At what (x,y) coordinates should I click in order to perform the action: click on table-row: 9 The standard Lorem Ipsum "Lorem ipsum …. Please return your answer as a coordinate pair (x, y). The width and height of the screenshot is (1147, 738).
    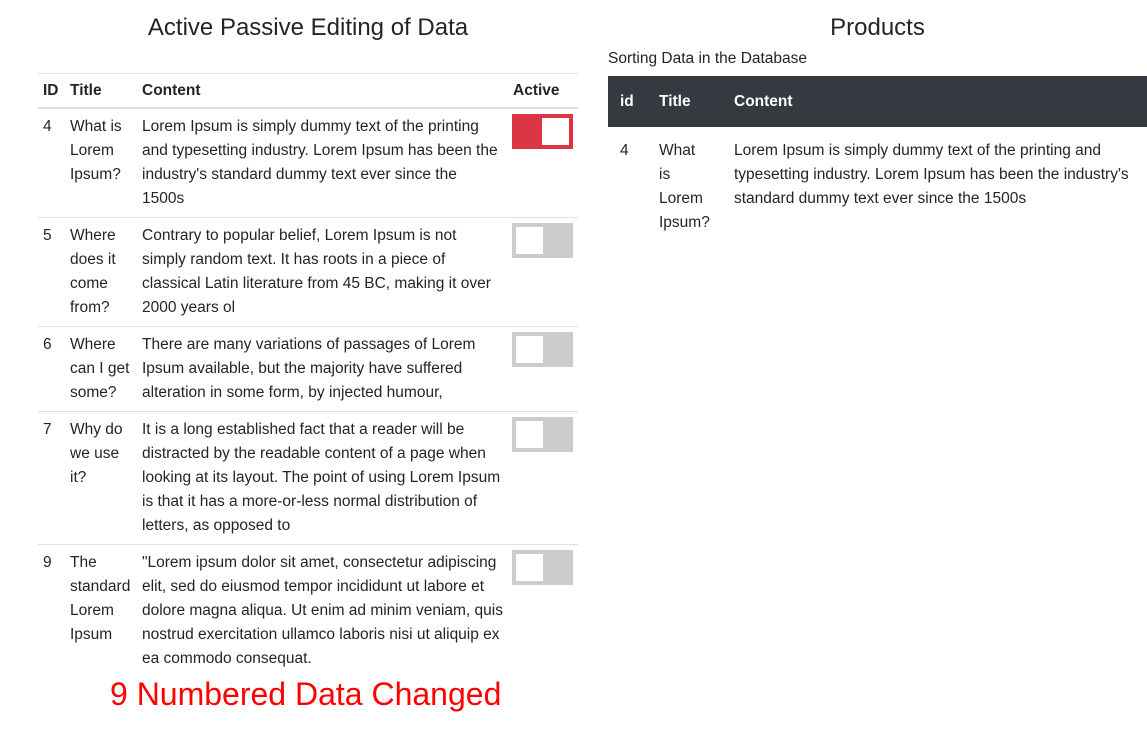
    Looking at the image, I should click on (308, 610).